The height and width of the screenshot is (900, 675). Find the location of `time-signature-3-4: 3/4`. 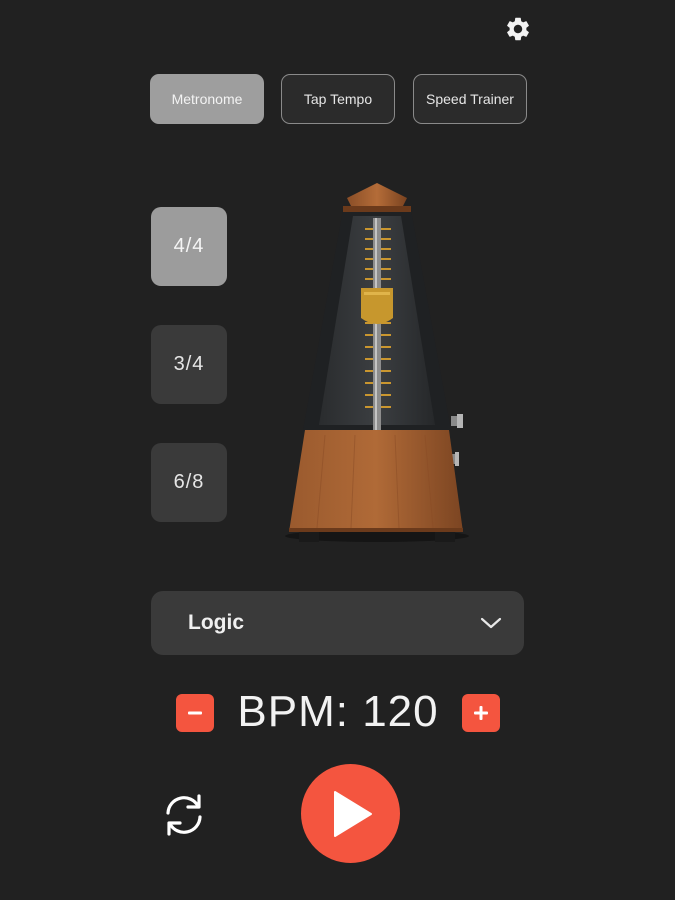

time-signature-3-4: 3/4 is located at coordinates (189, 364).